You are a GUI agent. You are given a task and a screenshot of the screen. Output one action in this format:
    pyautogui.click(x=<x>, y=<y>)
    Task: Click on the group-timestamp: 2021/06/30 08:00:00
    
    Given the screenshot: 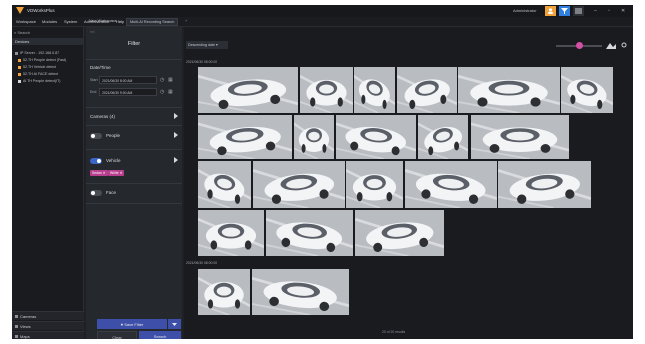 What is the action you would take?
    pyautogui.click(x=202, y=263)
    